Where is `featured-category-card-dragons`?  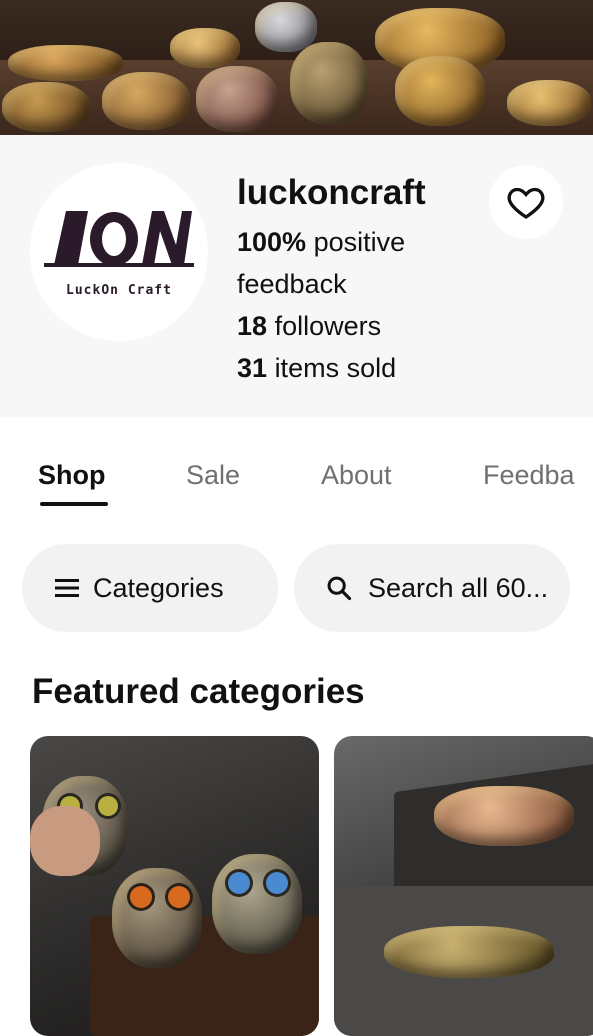
featured-category-card-dragons is located at coordinates (463, 886).